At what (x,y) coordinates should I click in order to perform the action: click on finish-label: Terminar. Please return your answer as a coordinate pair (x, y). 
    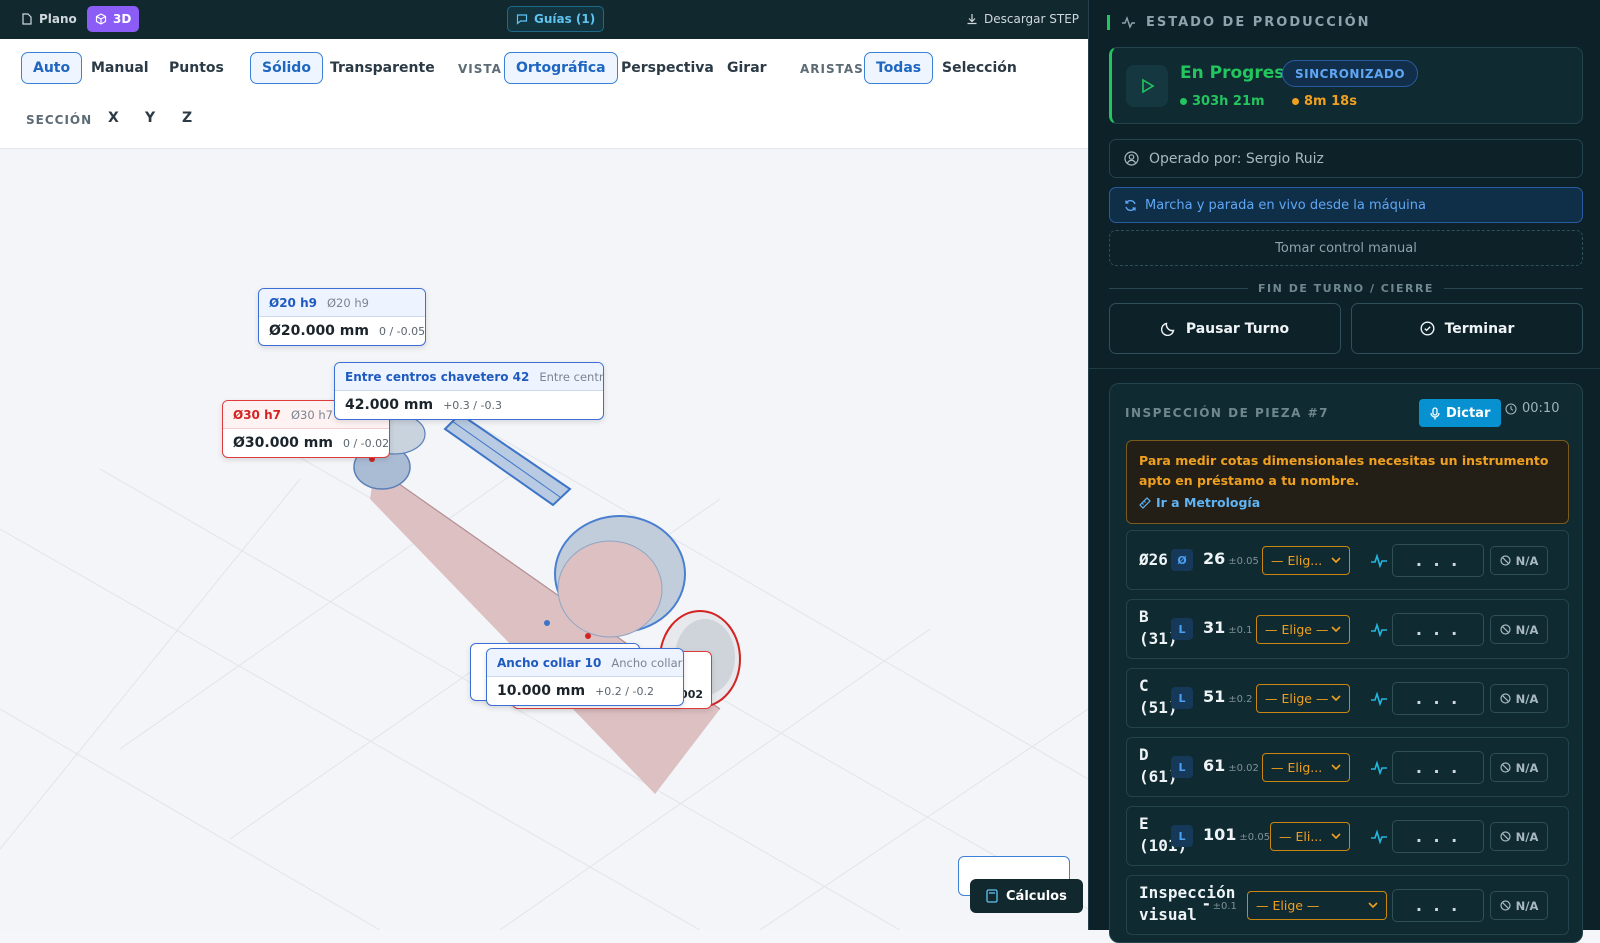
    Looking at the image, I should click on (1479, 328).